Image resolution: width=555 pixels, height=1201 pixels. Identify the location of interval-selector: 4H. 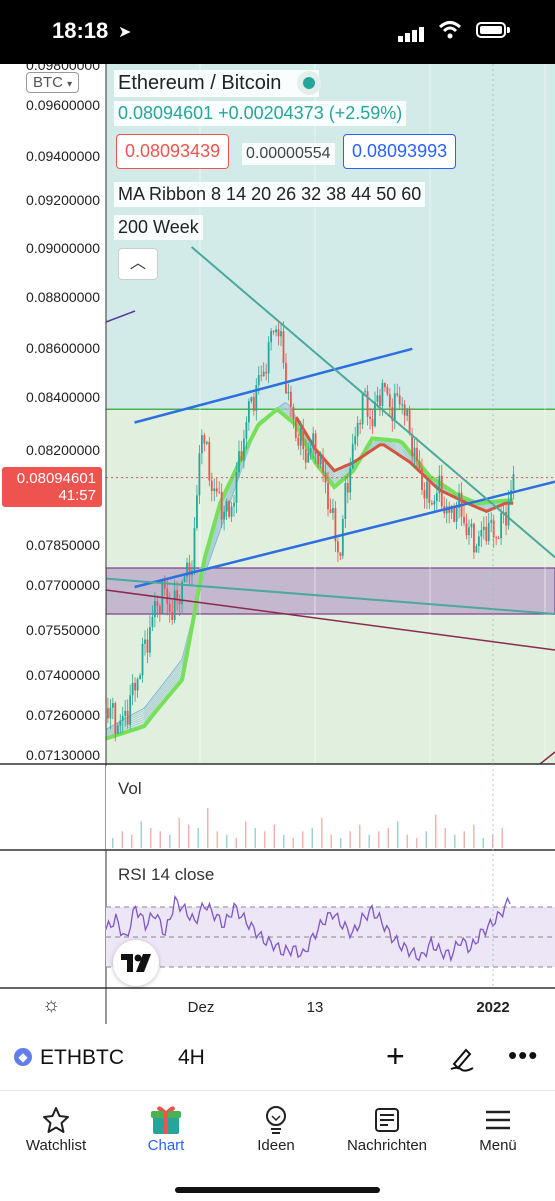
(191, 1058).